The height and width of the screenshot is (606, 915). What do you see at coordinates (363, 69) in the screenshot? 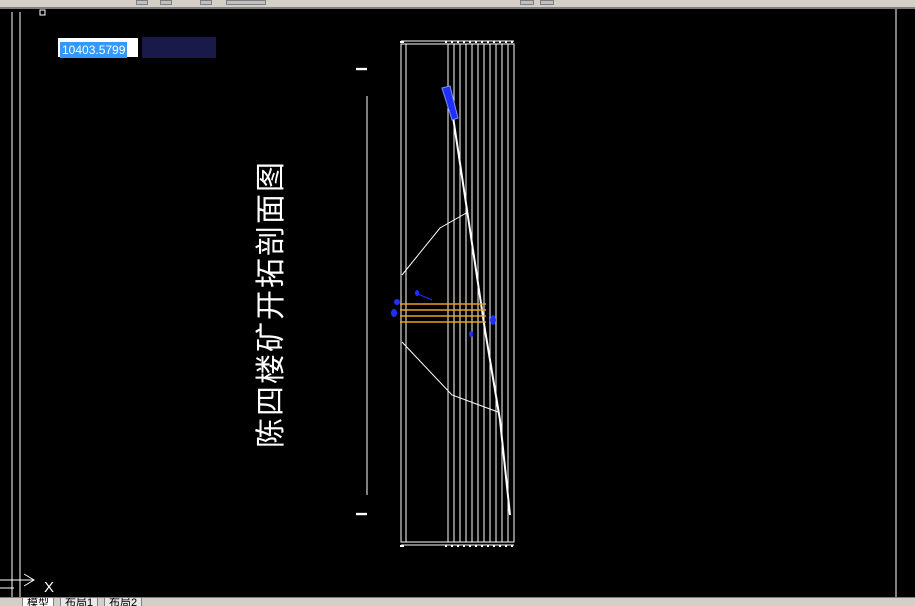
I see `section-mark-top: I` at bounding box center [363, 69].